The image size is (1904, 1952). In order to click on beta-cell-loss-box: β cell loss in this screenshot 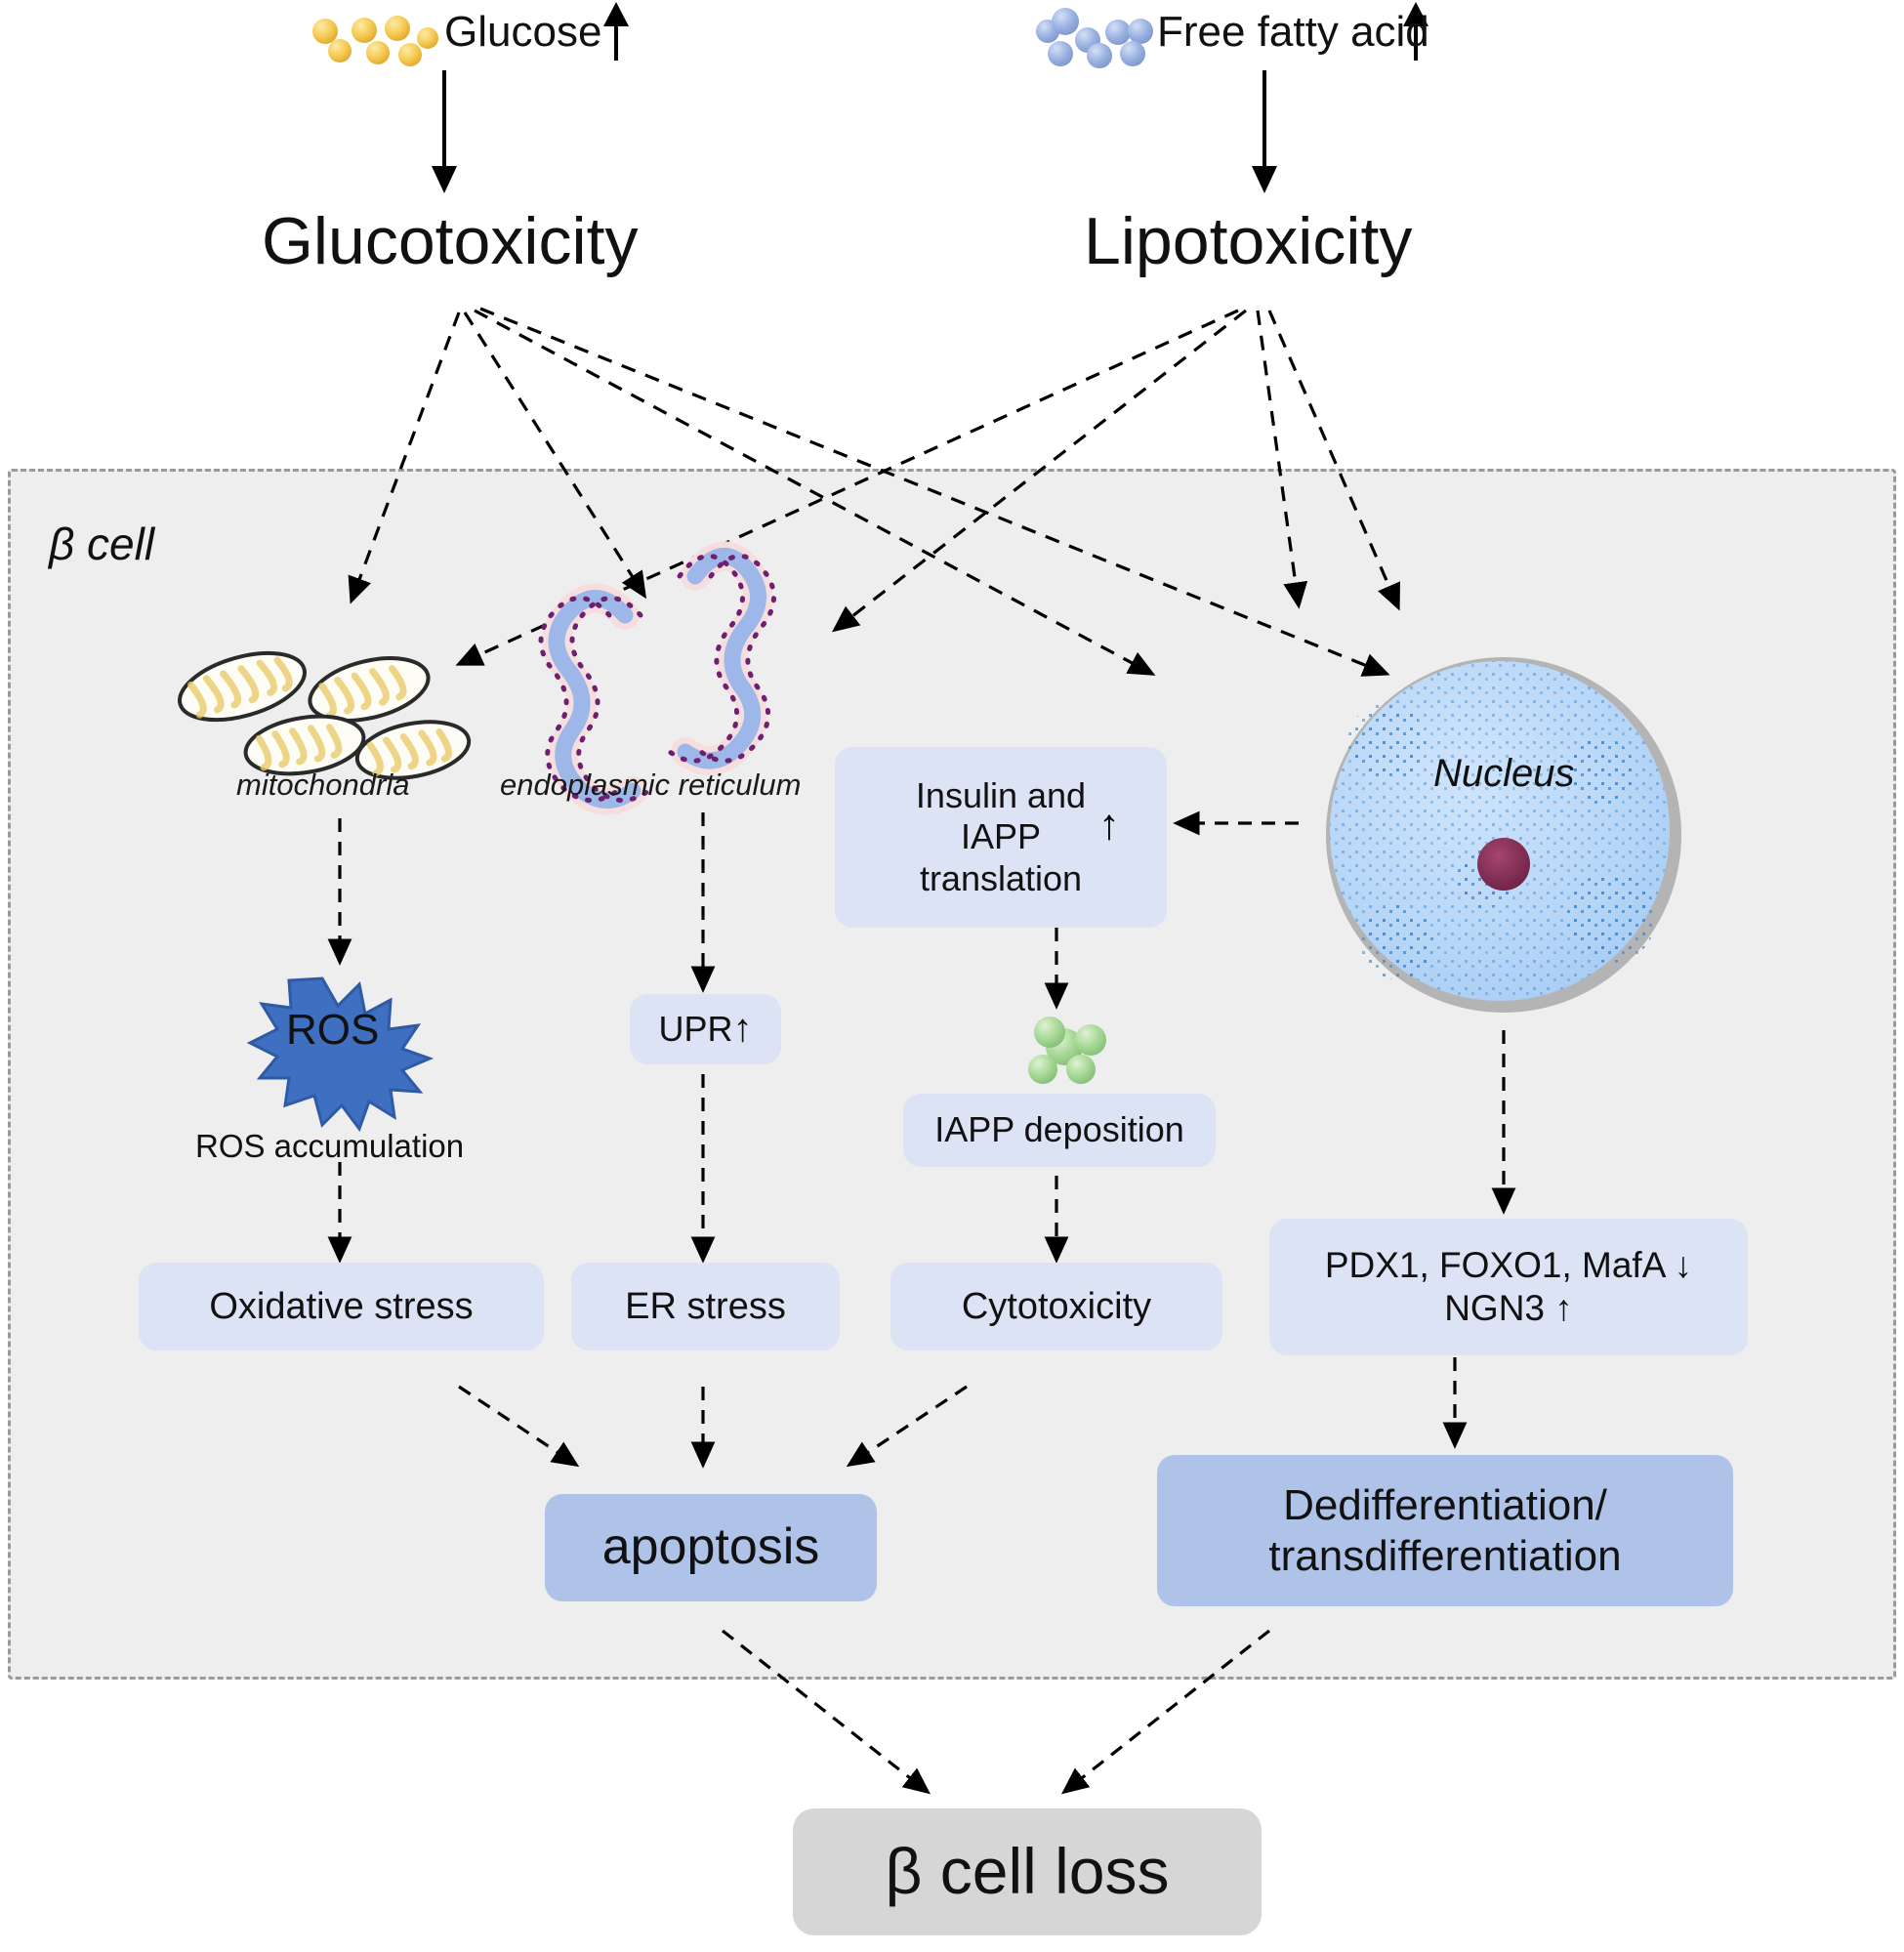, I will do `click(1027, 1871)`.